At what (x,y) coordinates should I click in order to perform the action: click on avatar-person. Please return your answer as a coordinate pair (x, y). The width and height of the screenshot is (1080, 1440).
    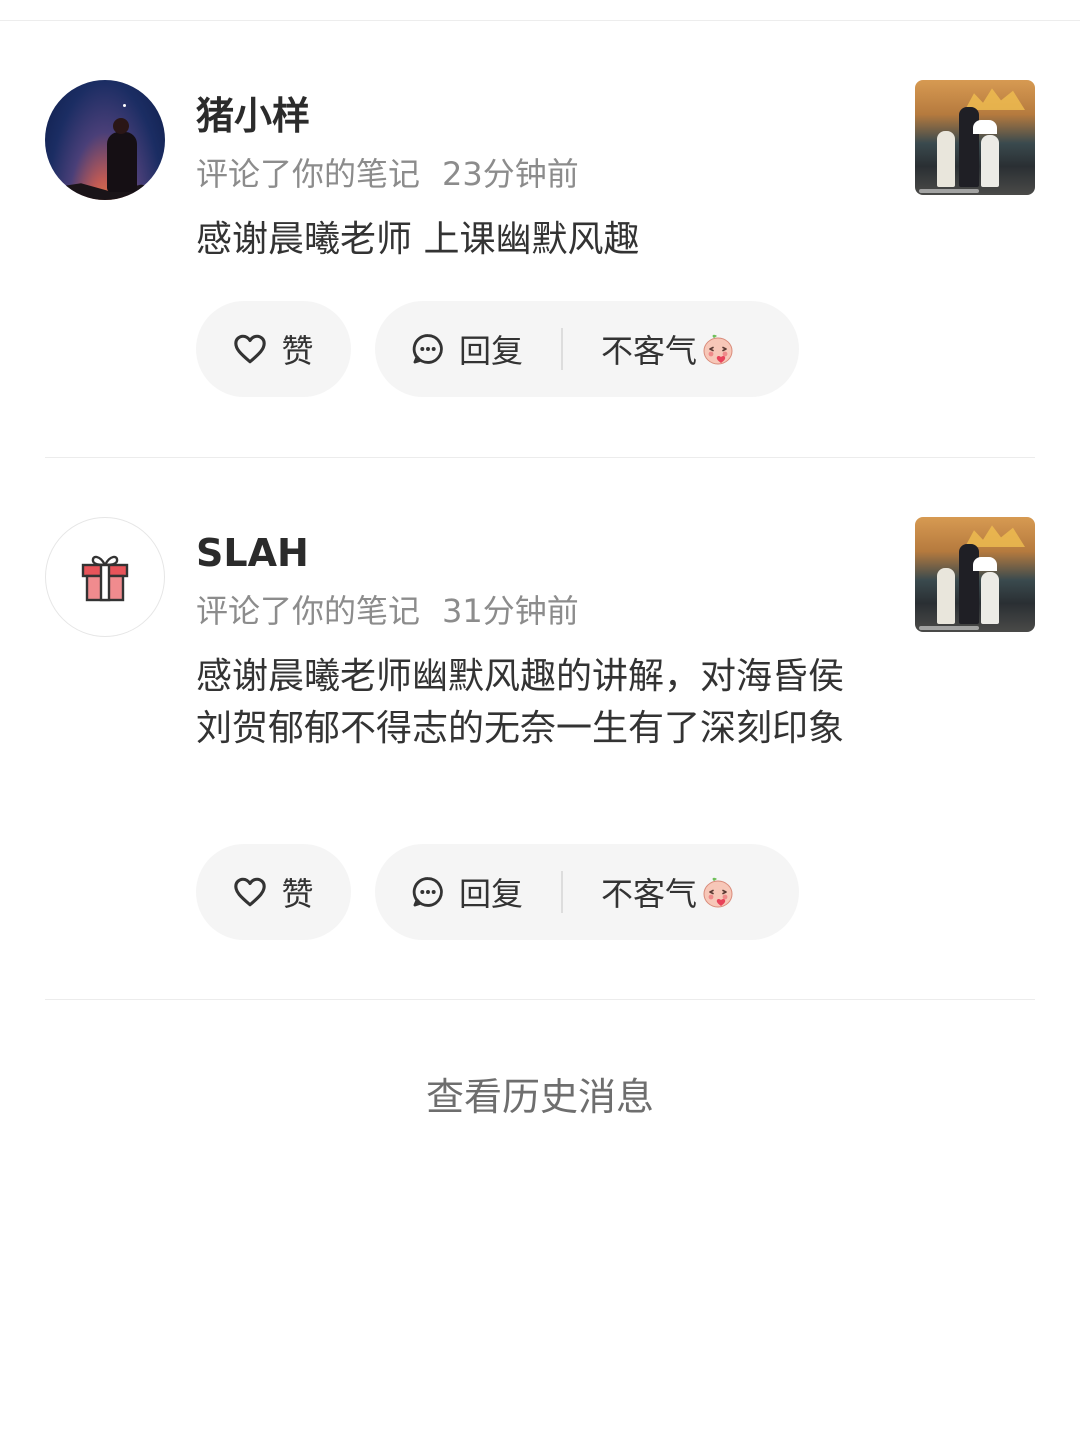
    Looking at the image, I should click on (122, 155).